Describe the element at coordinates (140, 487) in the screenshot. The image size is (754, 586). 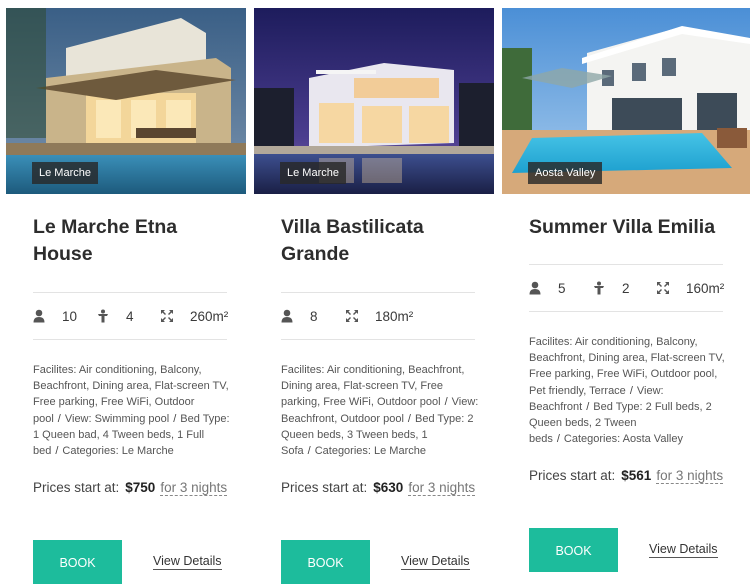
I see `price-value: $750` at that location.